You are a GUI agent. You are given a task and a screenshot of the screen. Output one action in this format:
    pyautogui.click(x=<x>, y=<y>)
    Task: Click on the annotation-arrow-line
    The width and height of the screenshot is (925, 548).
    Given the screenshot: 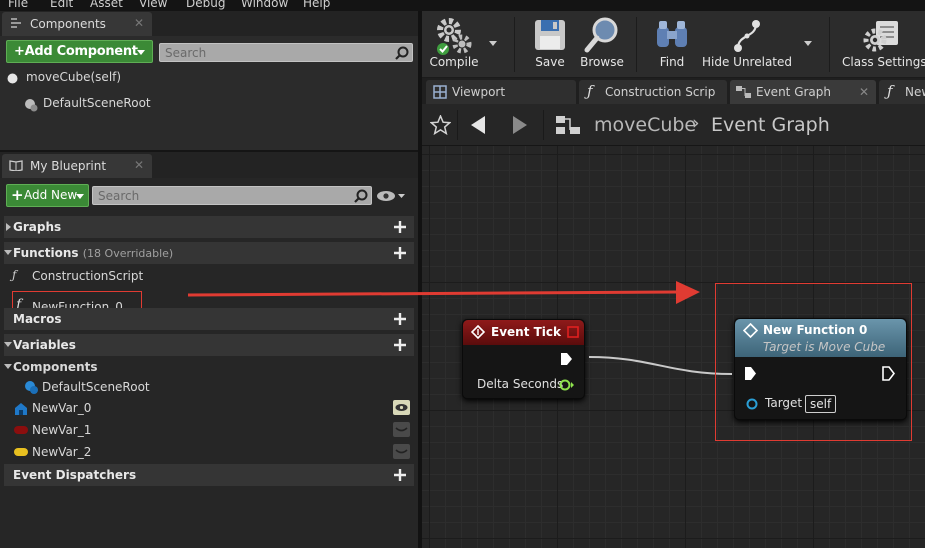 What is the action you would take?
    pyautogui.click(x=432, y=293)
    